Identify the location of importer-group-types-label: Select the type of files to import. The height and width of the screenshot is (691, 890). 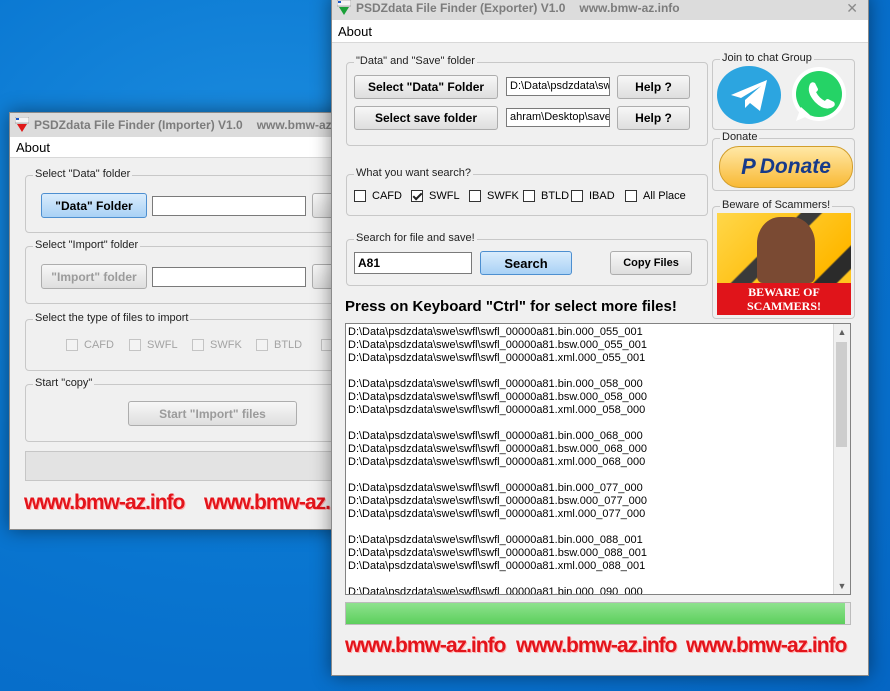
(112, 318).